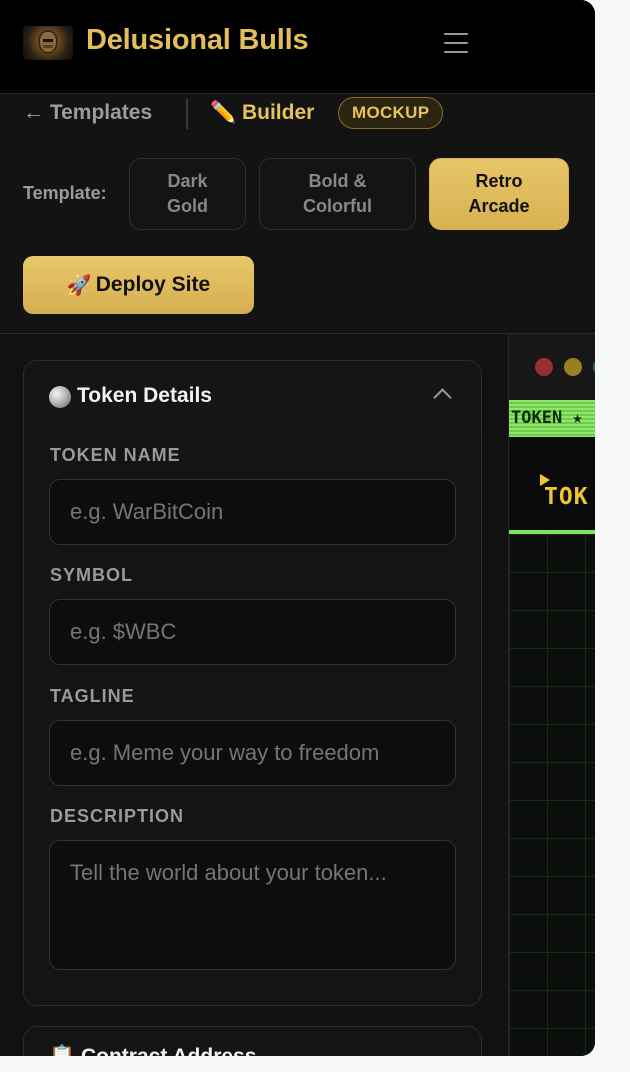  What do you see at coordinates (337, 181) in the screenshot?
I see `template-option-line1: Bold &` at bounding box center [337, 181].